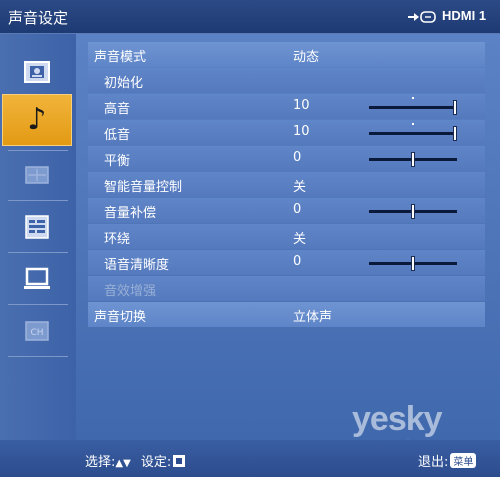 The height and width of the screenshot is (477, 500). I want to click on watermark: yesky 天极网, so click(397, 427).